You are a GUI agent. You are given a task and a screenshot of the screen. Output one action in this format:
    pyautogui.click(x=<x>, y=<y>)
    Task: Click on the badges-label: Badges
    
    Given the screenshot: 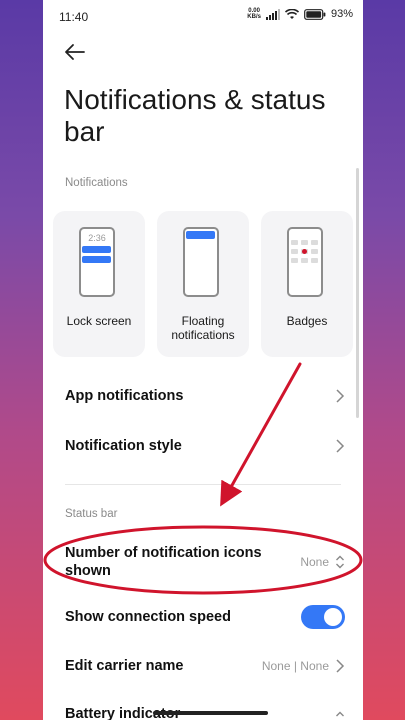 What is the action you would take?
    pyautogui.click(x=307, y=321)
    